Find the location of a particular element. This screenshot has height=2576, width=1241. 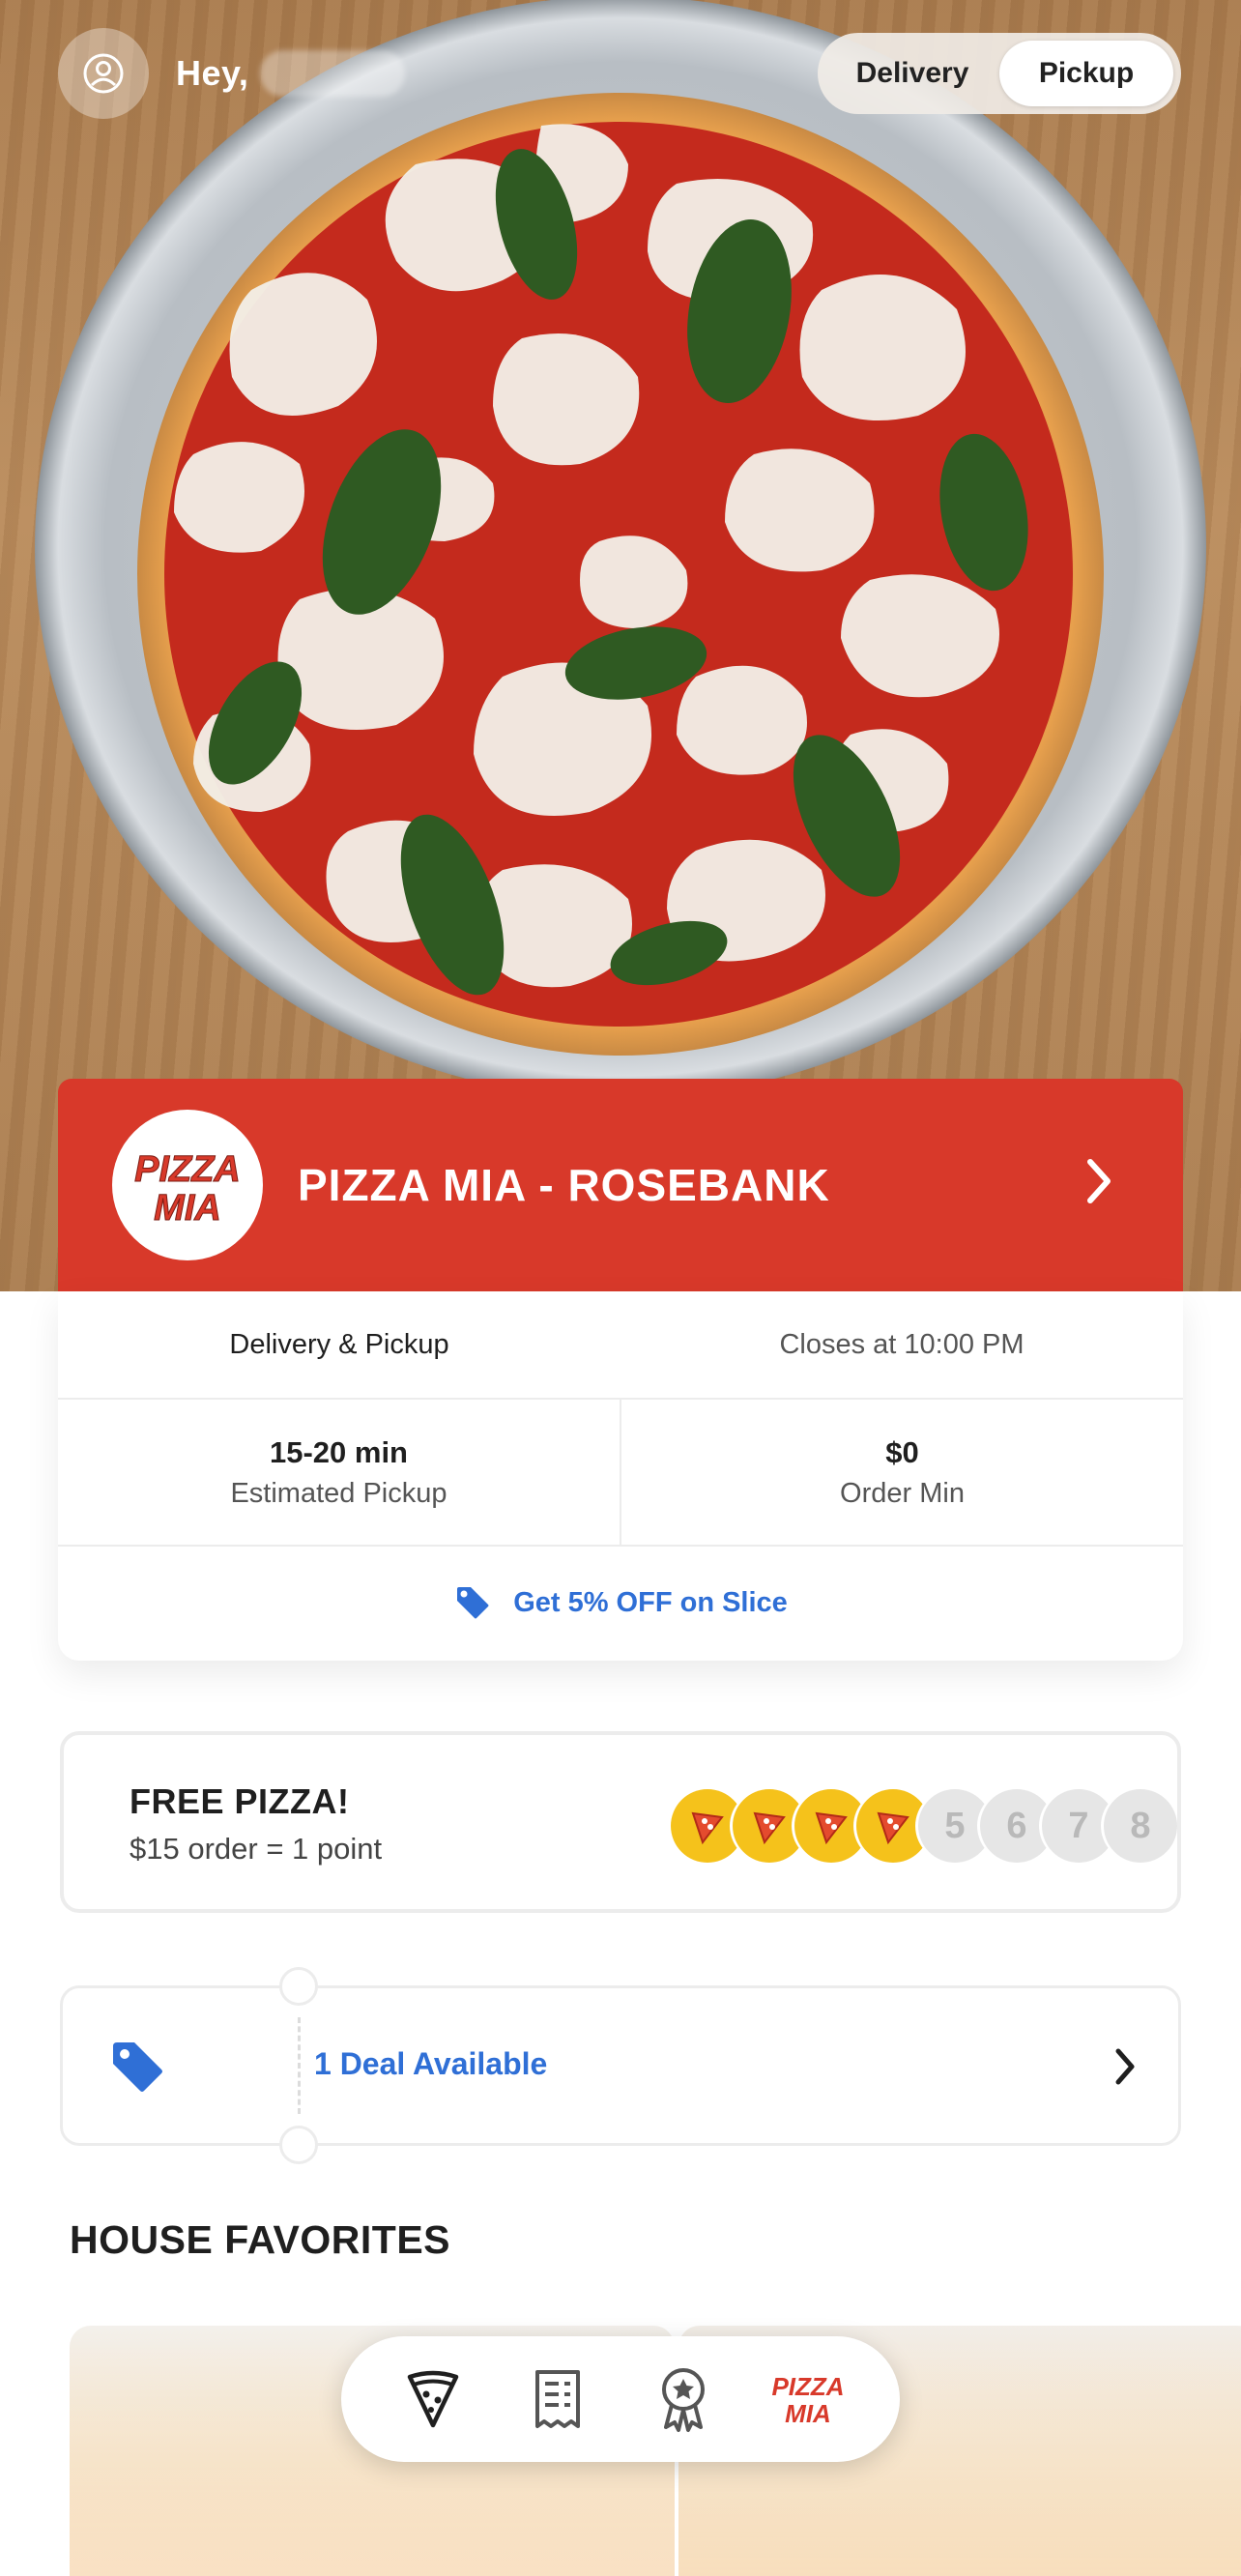

bottom-nav: PIZZA MIA is located at coordinates (620, 2399).